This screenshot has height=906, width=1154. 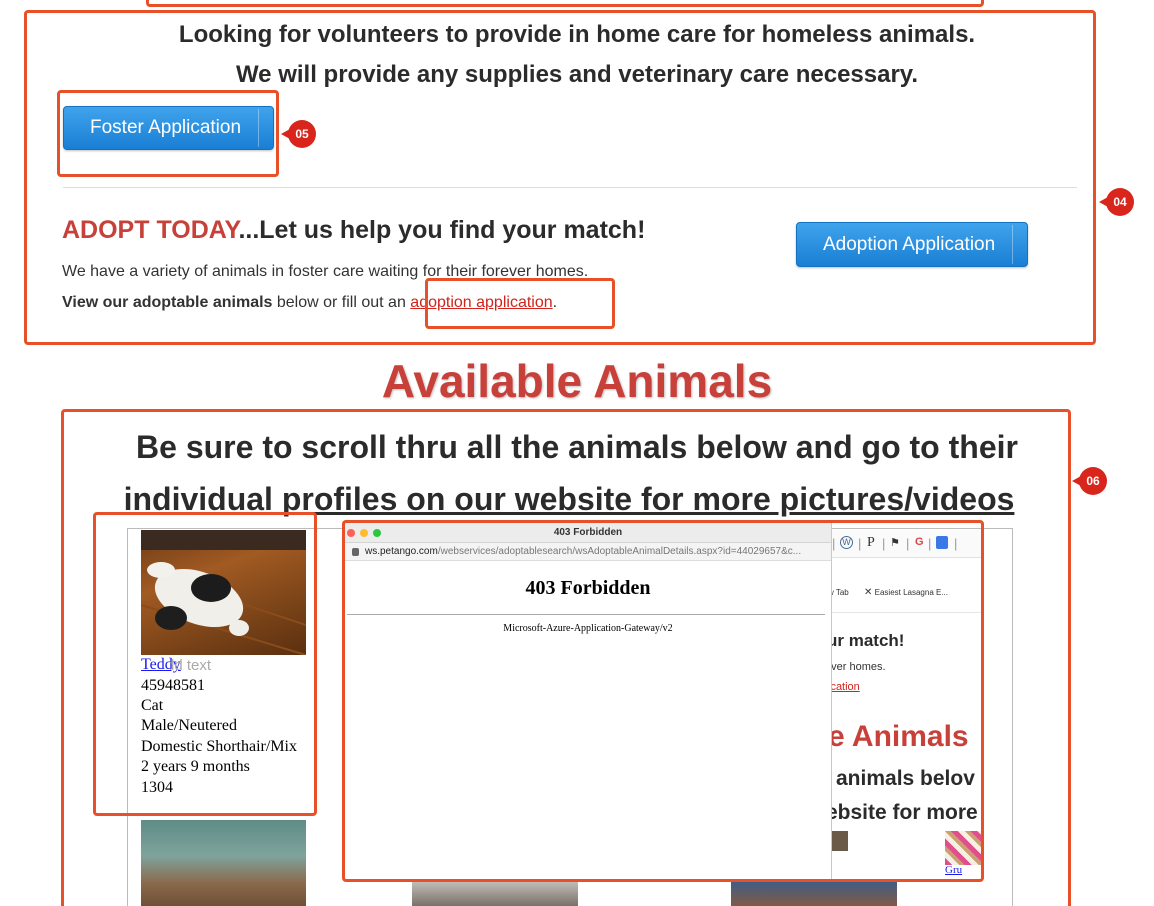 What do you see at coordinates (298, 134) in the screenshot?
I see `annotation-tag-05: 05` at bounding box center [298, 134].